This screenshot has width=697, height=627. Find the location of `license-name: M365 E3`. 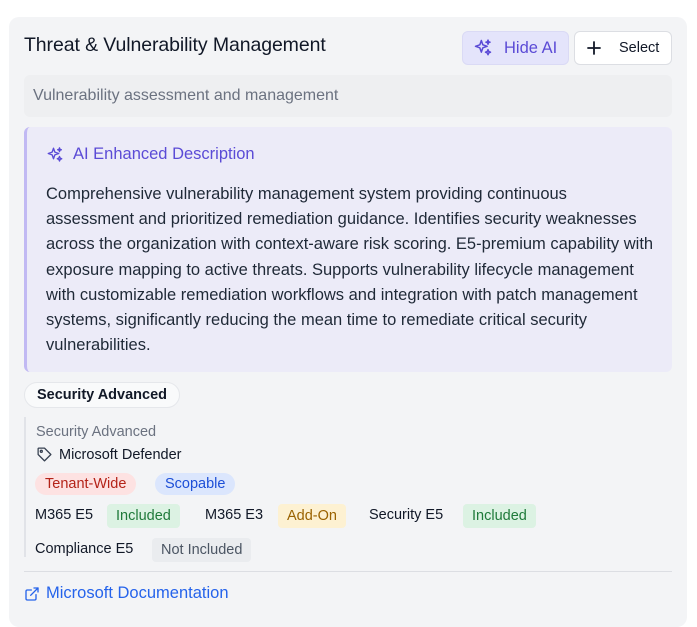

license-name: M365 E3 is located at coordinates (234, 515).